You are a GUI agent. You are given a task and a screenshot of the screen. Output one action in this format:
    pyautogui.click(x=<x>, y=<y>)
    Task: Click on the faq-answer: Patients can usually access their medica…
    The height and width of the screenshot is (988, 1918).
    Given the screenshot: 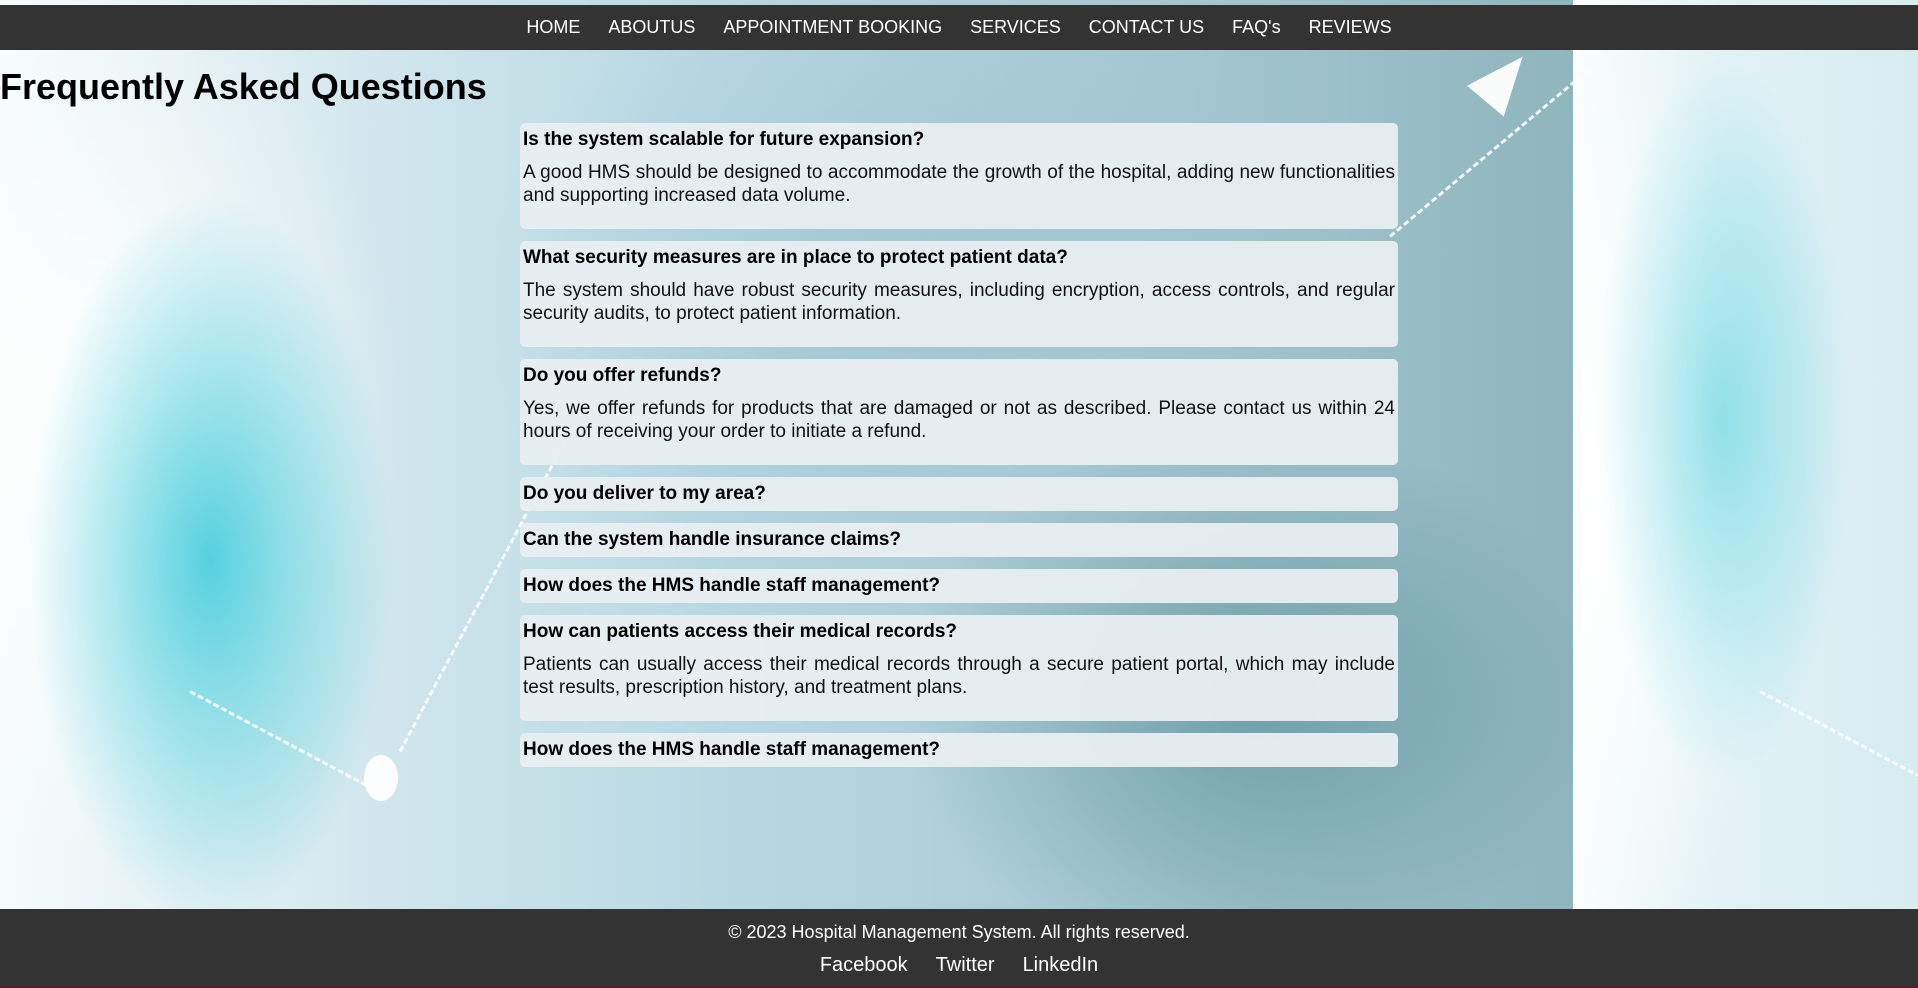 What is the action you would take?
    pyautogui.click(x=959, y=676)
    